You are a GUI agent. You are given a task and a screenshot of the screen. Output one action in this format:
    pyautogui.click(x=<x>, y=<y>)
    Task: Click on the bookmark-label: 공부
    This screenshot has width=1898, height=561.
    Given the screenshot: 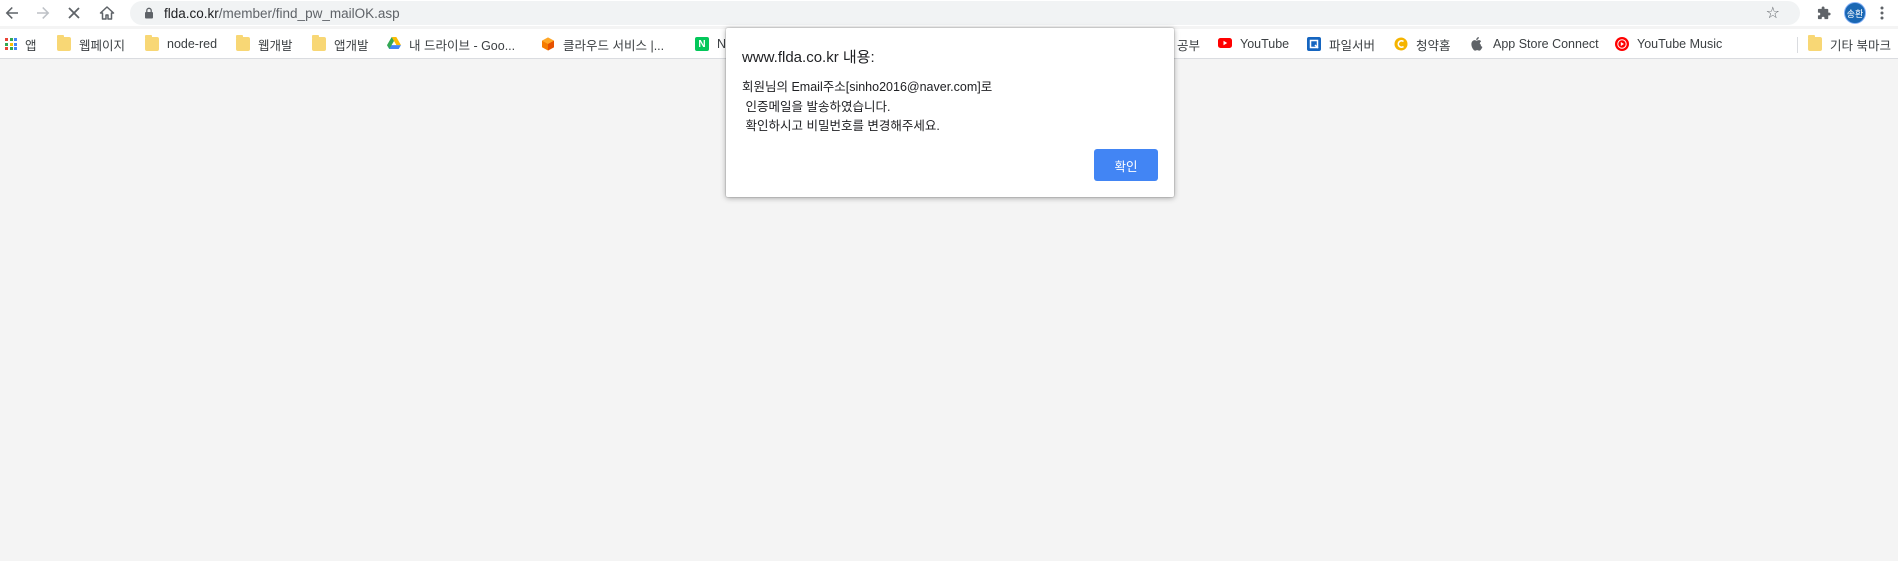 What is the action you would take?
    pyautogui.click(x=1189, y=45)
    